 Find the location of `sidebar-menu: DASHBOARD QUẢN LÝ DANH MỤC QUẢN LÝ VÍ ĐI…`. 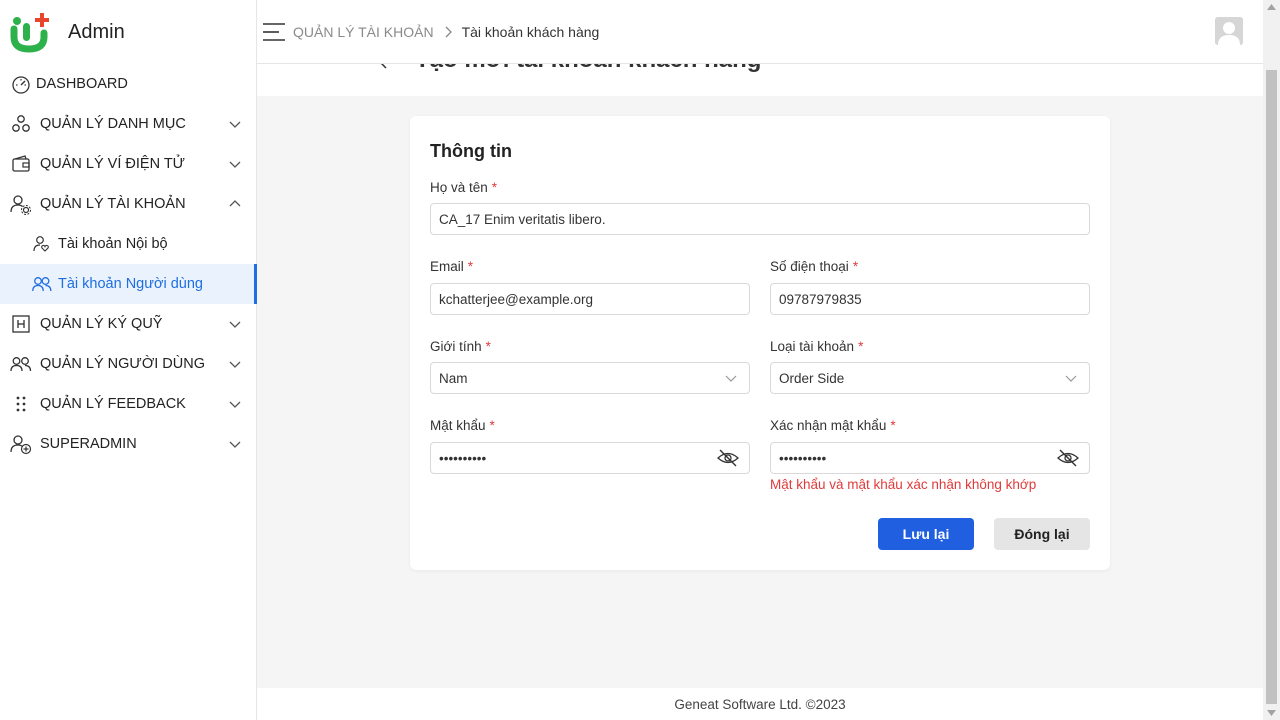

sidebar-menu: DASHBOARD QUẢN LÝ DANH MỤC QUẢN LÝ VÍ ĐI… is located at coordinates (128, 264).